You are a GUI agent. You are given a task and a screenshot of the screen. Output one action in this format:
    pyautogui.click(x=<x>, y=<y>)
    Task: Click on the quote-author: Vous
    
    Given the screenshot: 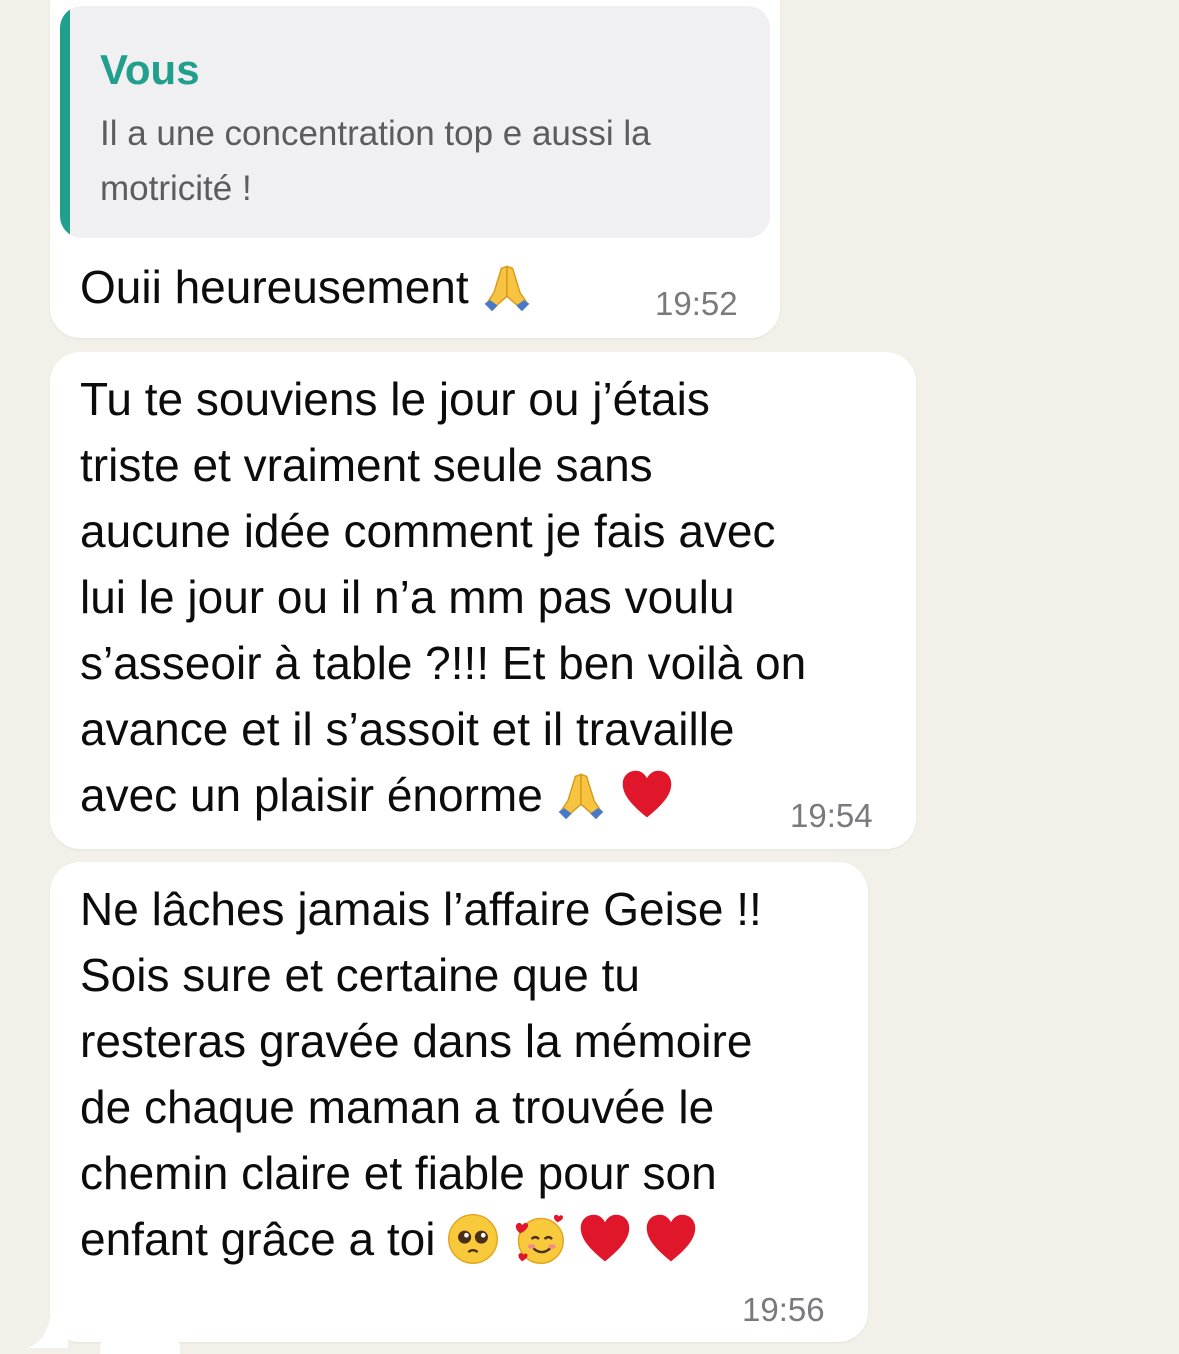 What is the action you would take?
    pyautogui.click(x=150, y=69)
    